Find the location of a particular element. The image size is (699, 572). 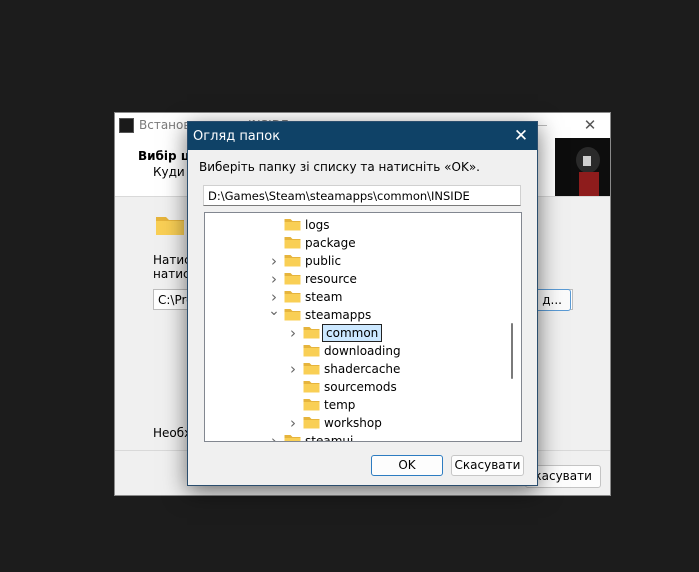

tree-item-label: resource is located at coordinates (331, 279).